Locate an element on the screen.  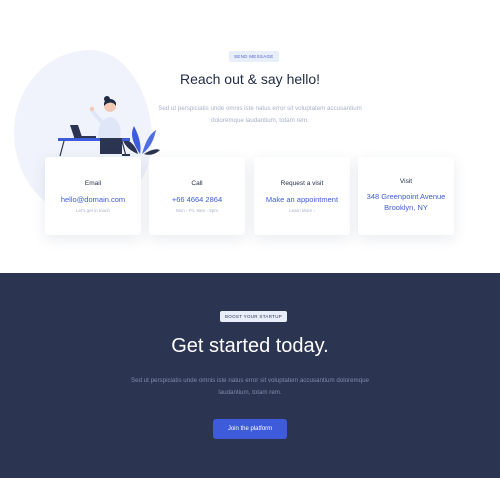
address-link: 348 Greenpoint Avenue Brooklyn, NY is located at coordinates (406, 202).